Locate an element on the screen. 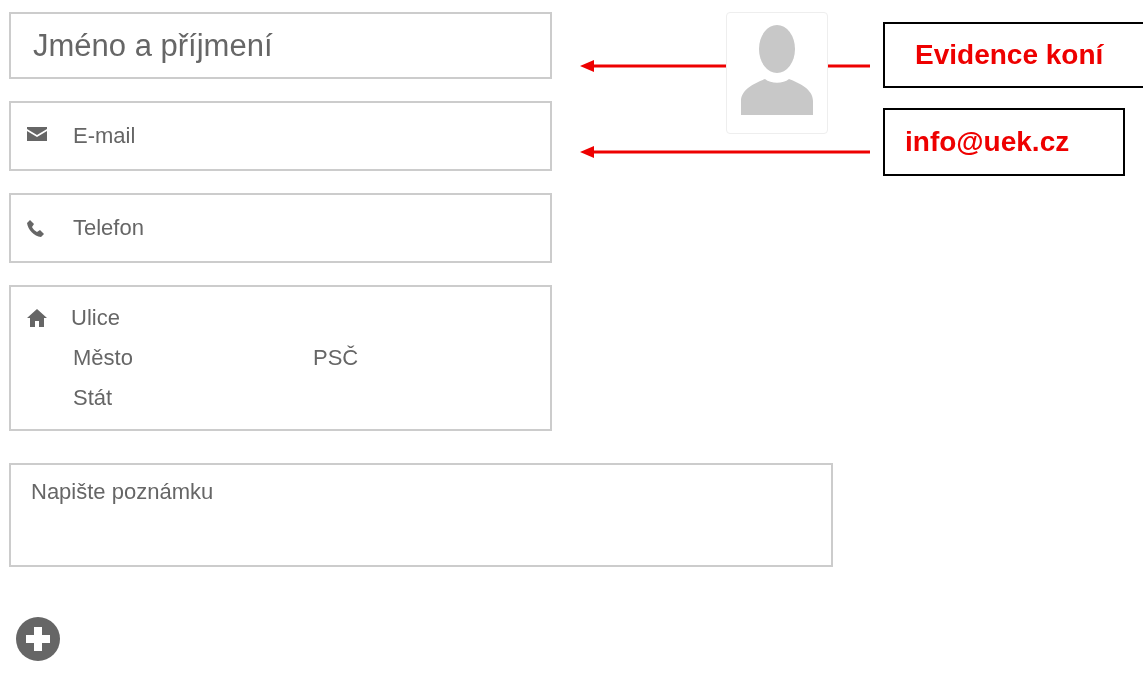  city-field: Město is located at coordinates (193, 358).